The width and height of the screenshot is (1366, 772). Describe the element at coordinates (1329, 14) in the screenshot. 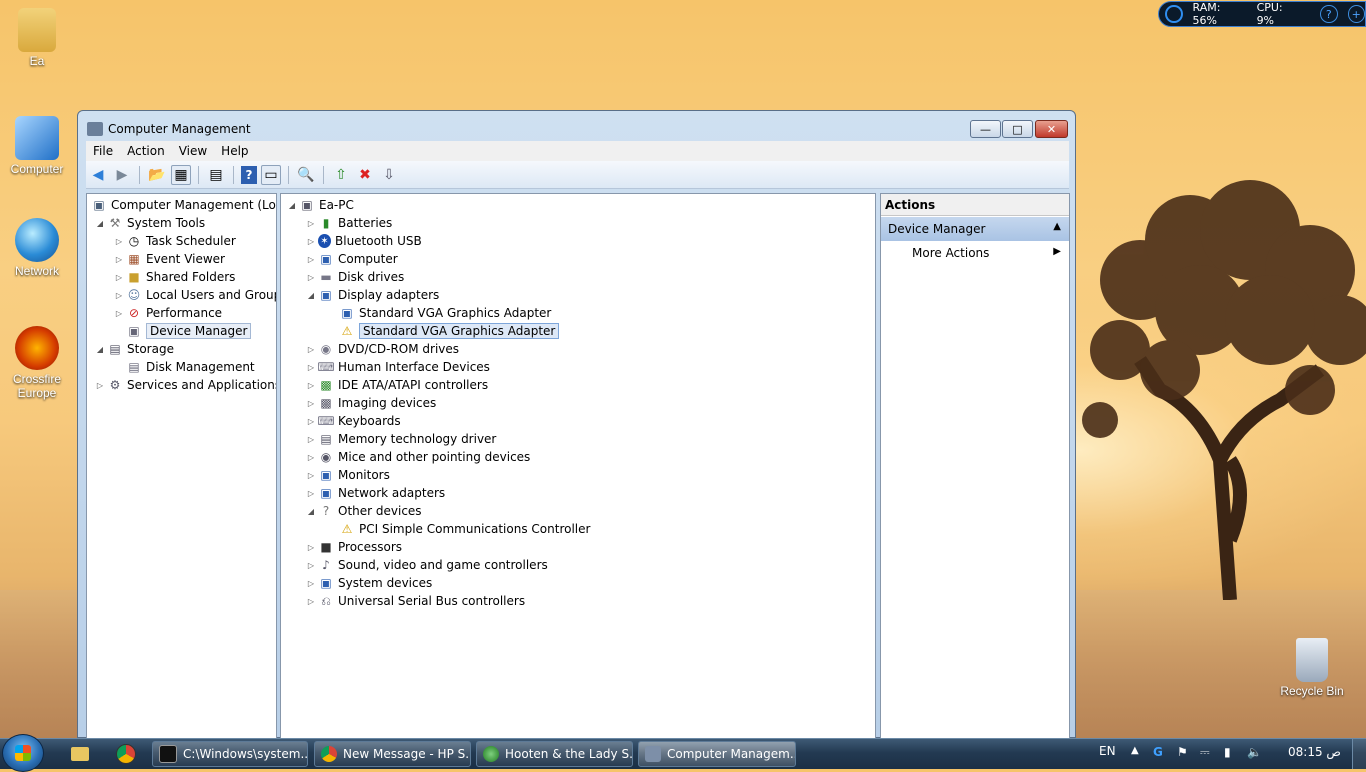

I see `gadget-settings-icon: ?` at that location.